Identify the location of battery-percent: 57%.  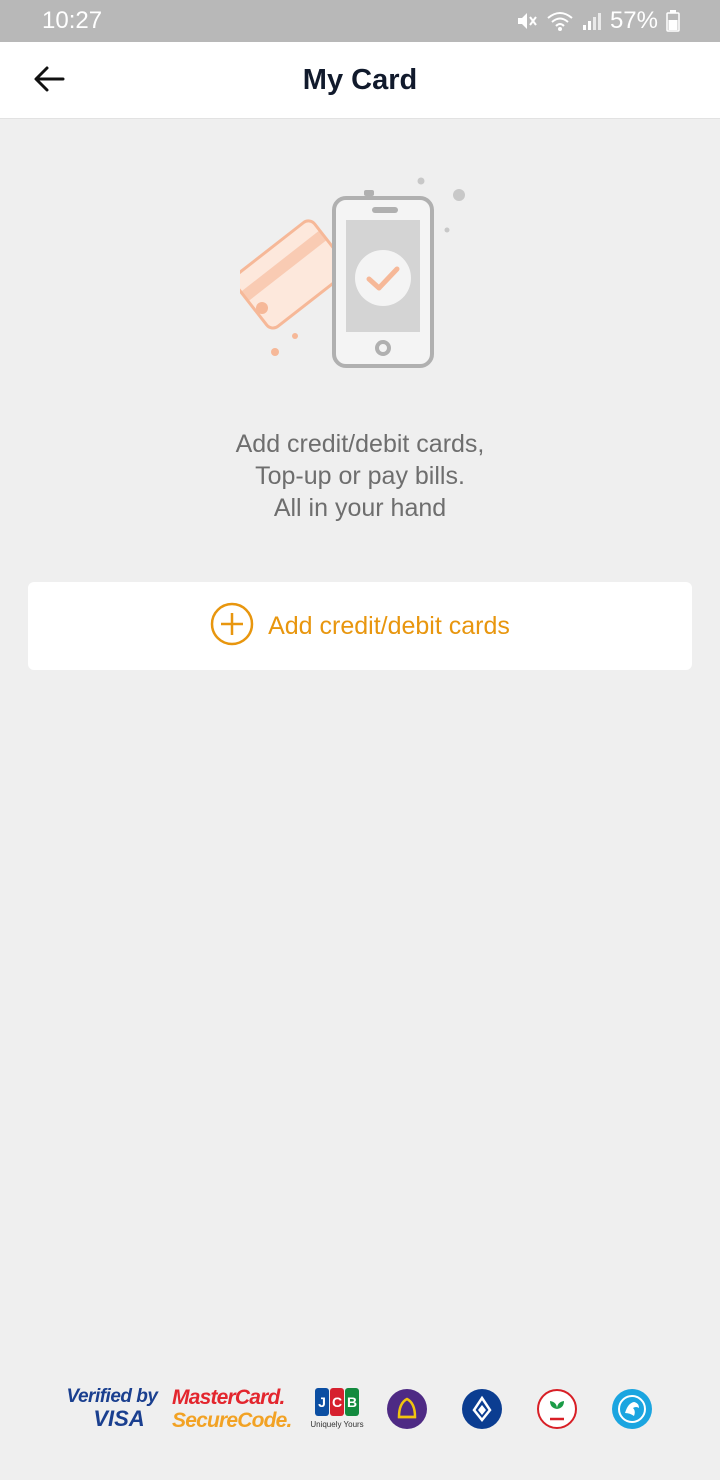
(633, 20).